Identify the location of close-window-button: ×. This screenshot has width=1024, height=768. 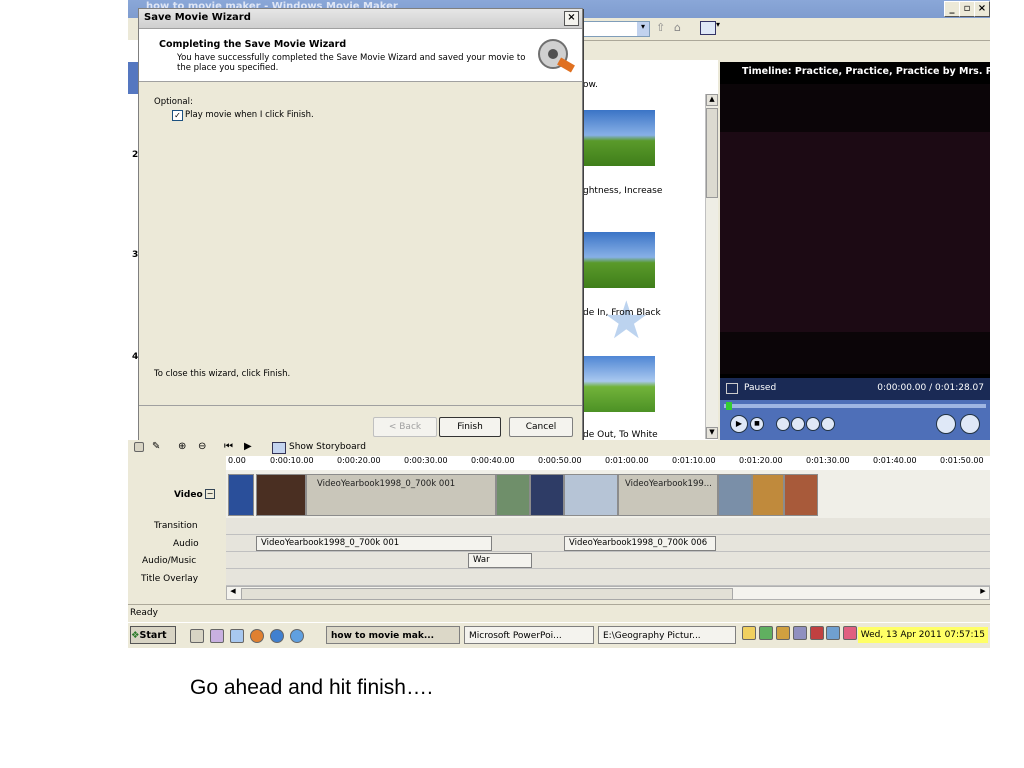
(982, 9).